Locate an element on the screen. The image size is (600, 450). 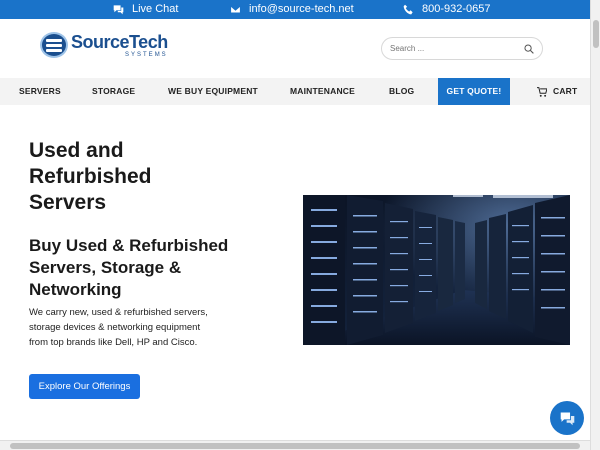
explore-offerings-button: Explore Our Offerings is located at coordinates (84, 386).